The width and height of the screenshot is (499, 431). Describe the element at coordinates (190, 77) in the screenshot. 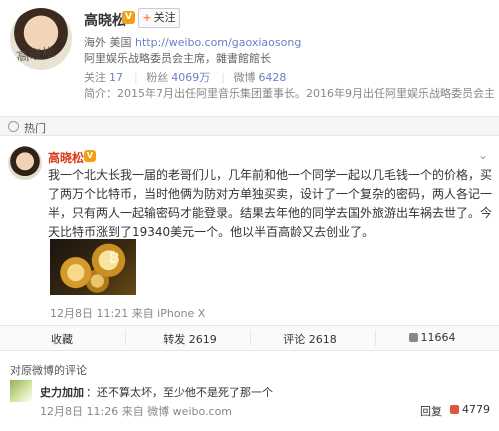

I see `fans-count: 4069万` at that location.